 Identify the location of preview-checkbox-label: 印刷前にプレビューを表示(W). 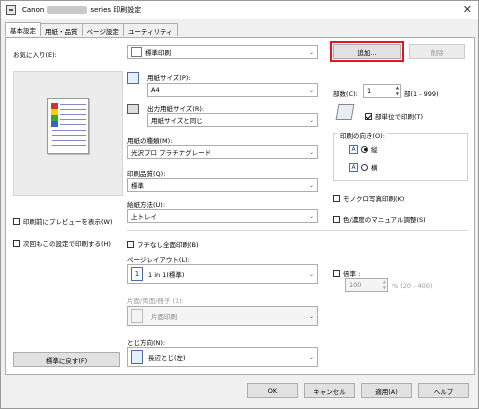
(68, 222).